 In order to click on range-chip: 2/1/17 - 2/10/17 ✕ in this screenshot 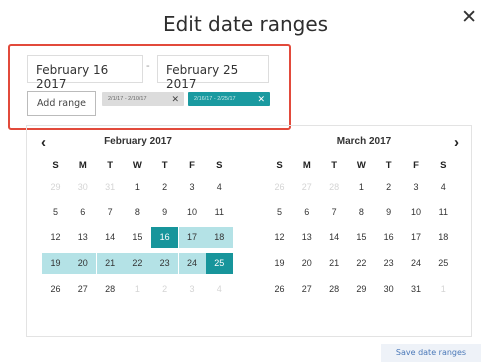, I will do `click(143, 99)`.